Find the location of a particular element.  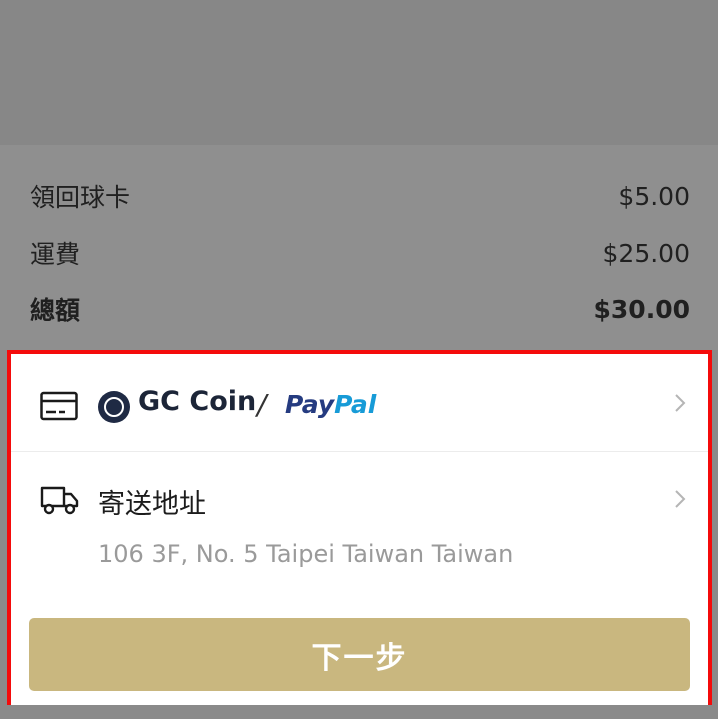

gc-coin-logo-icon is located at coordinates (114, 407).